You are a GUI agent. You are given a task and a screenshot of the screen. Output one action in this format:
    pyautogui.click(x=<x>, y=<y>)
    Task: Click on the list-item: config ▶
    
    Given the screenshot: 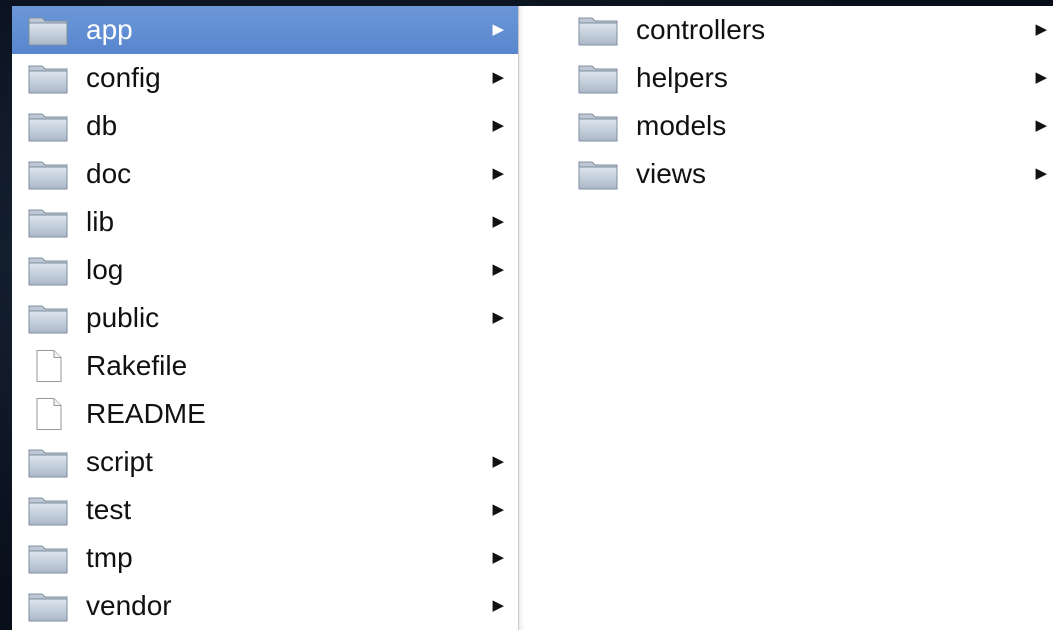 What is the action you would take?
    pyautogui.click(x=265, y=78)
    